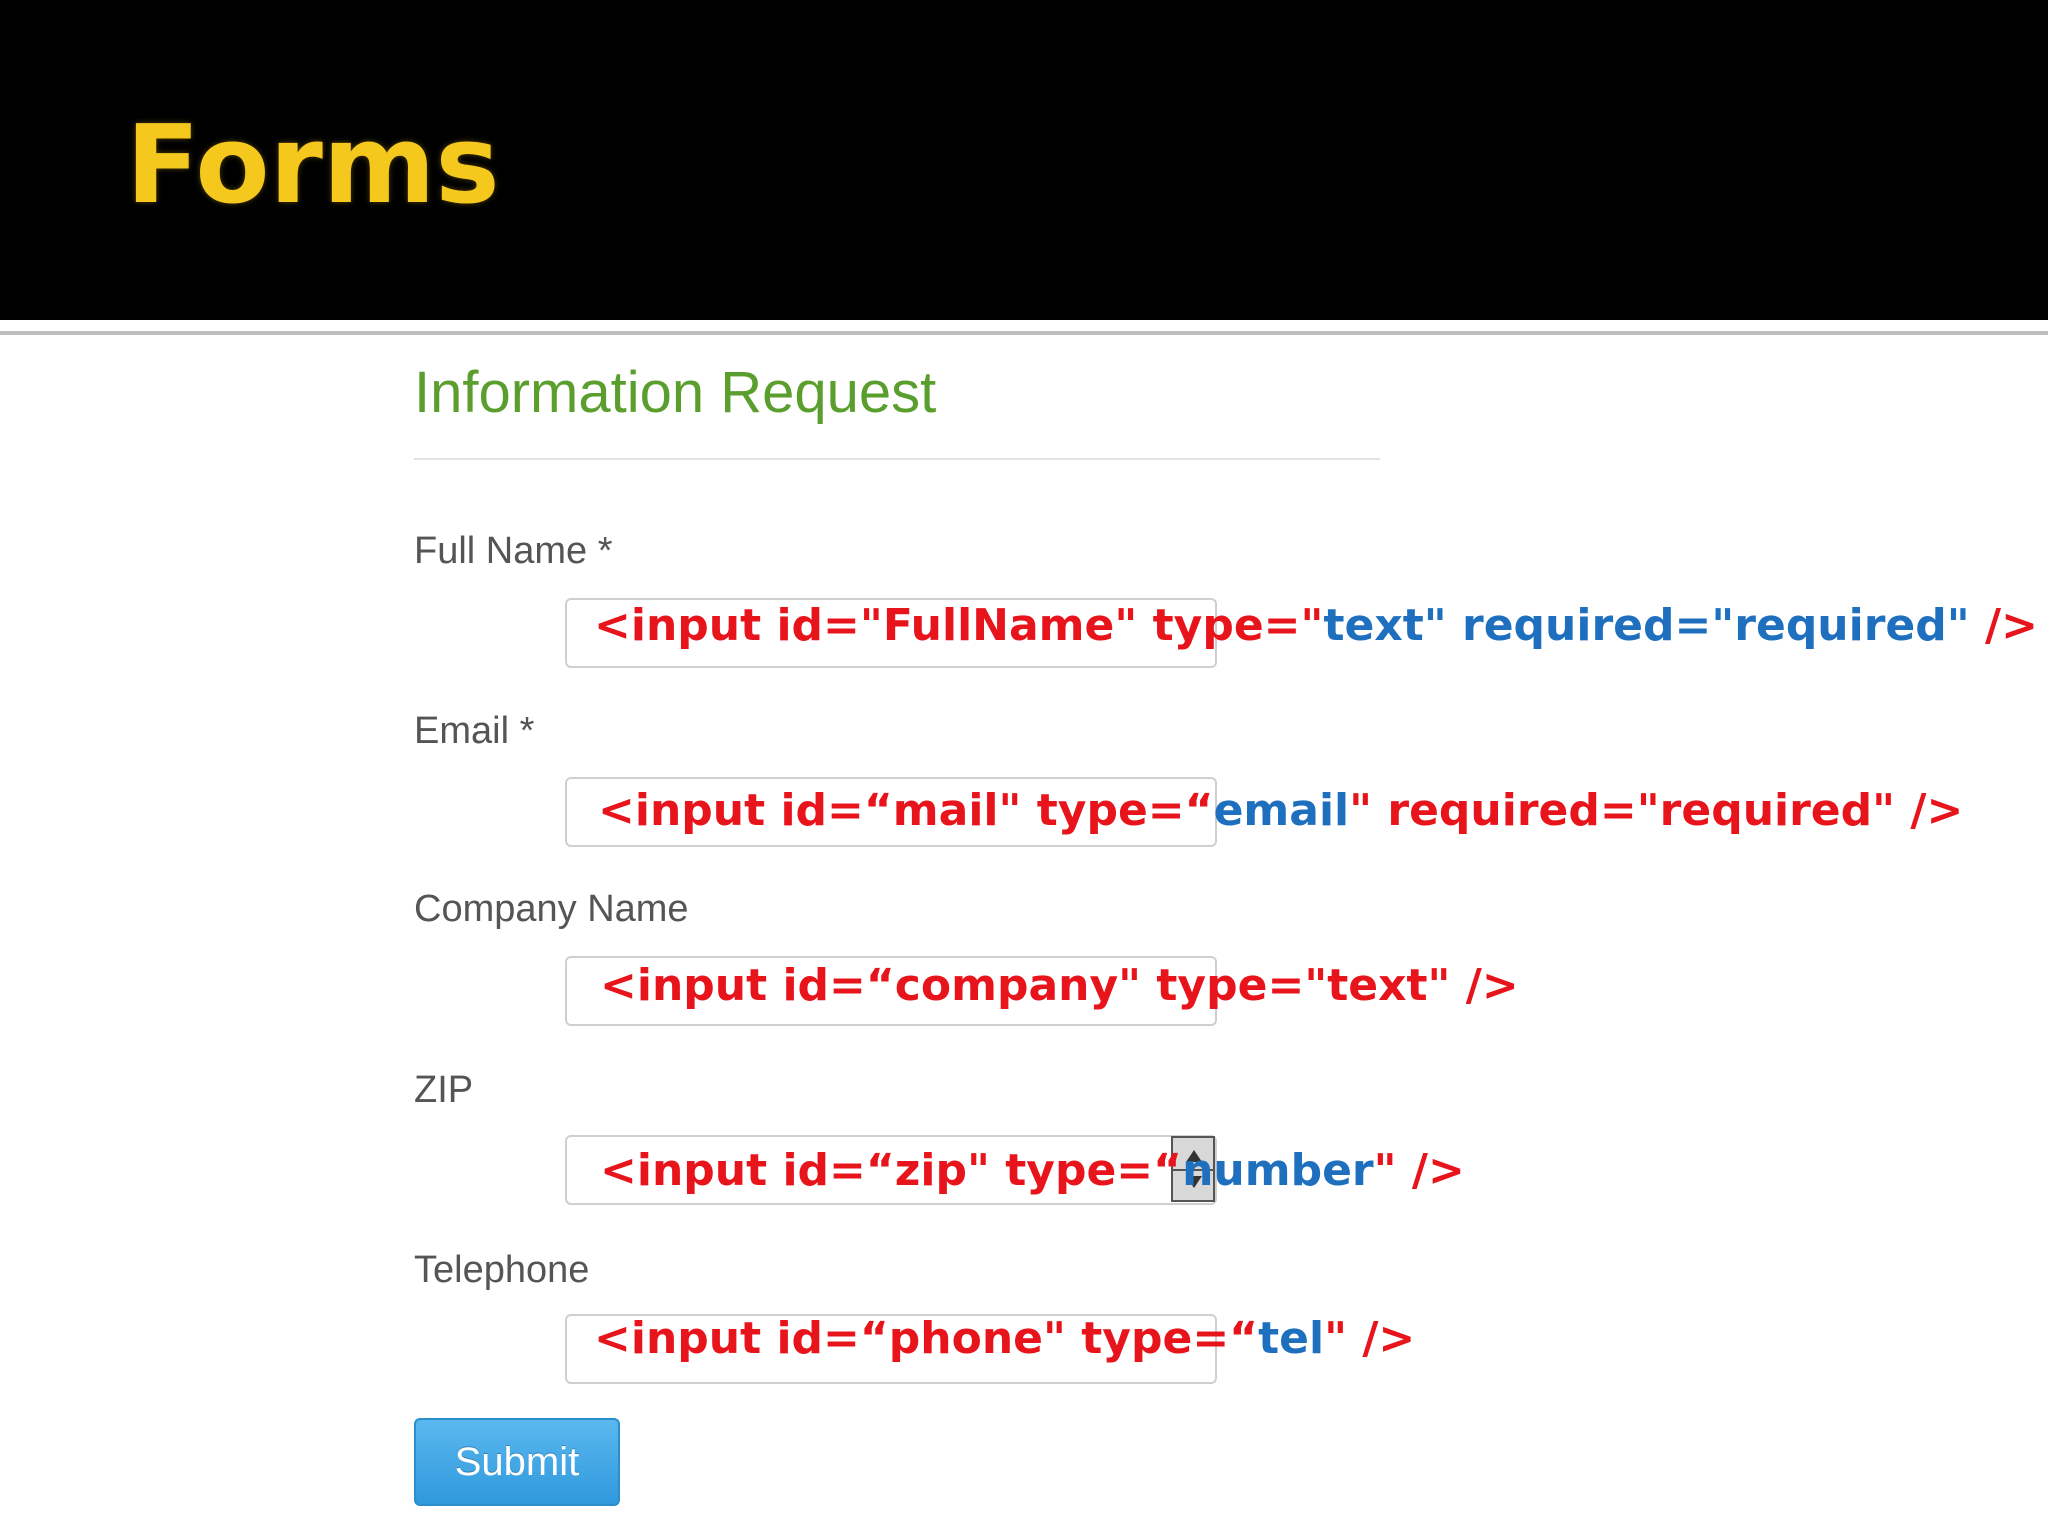 This screenshot has width=2048, height=1536. Describe the element at coordinates (313, 165) in the screenshot. I see `slide-title: Forms` at that location.